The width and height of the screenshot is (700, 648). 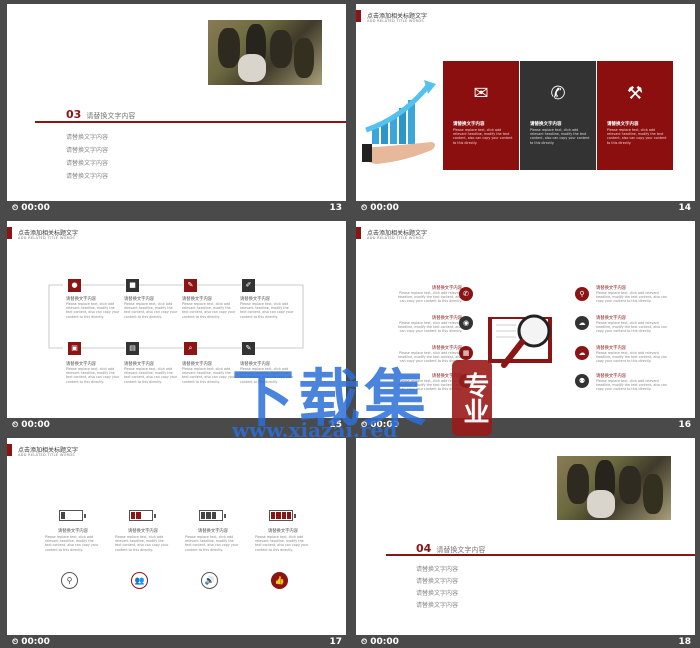 I want to click on slide-18-footer: ⏲ 00:00 18, so click(x=525, y=641).